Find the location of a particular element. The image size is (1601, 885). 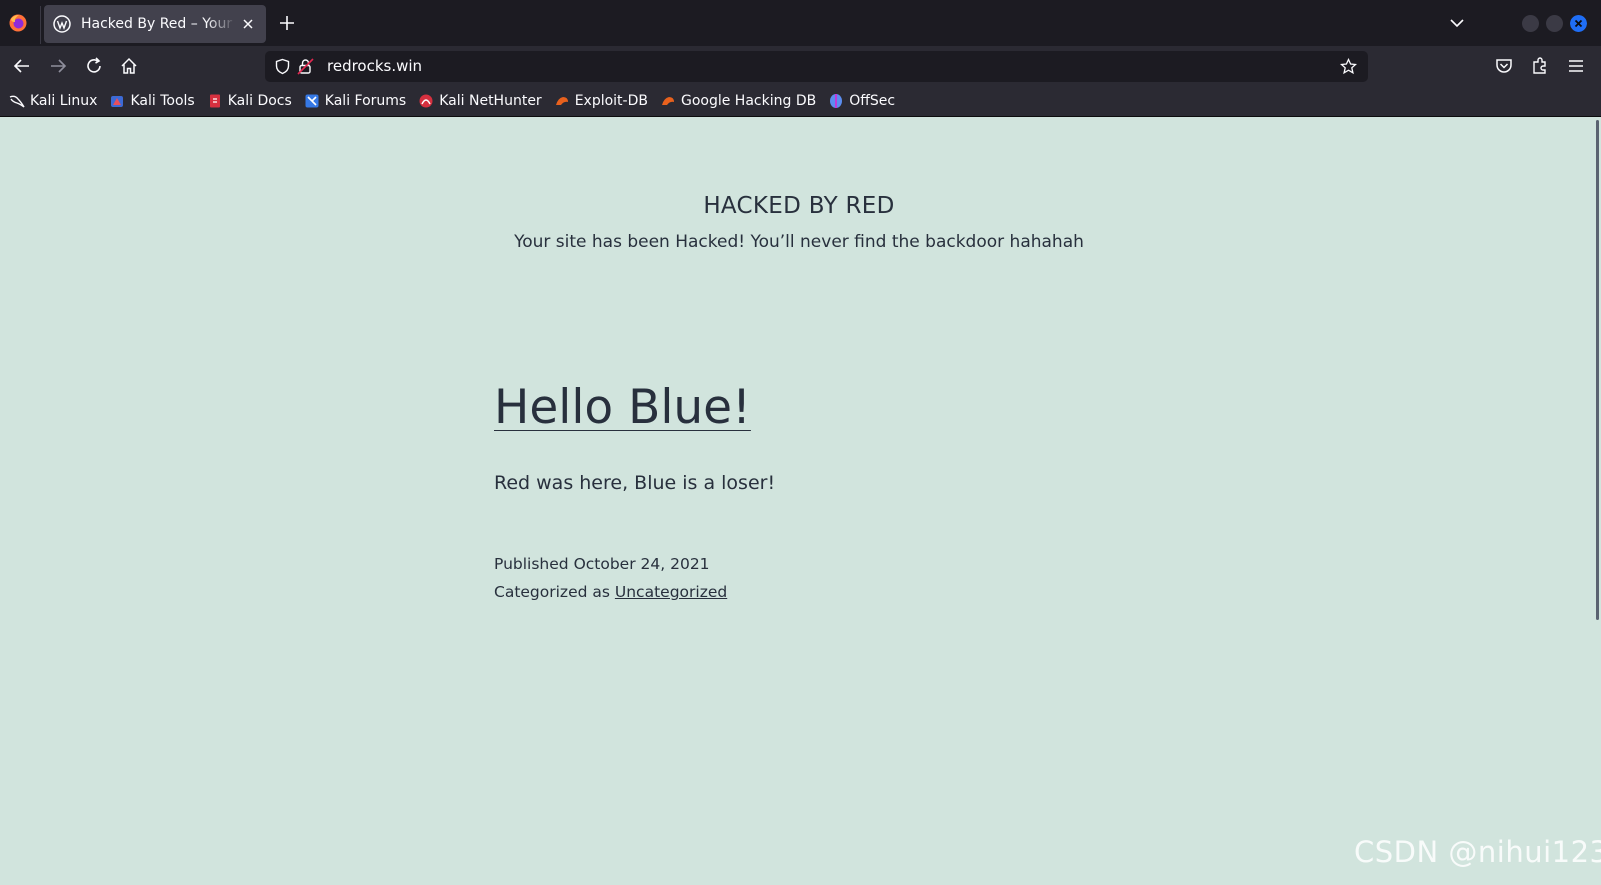

watermark: CSDN @nihui123 is located at coordinates (1477, 852).